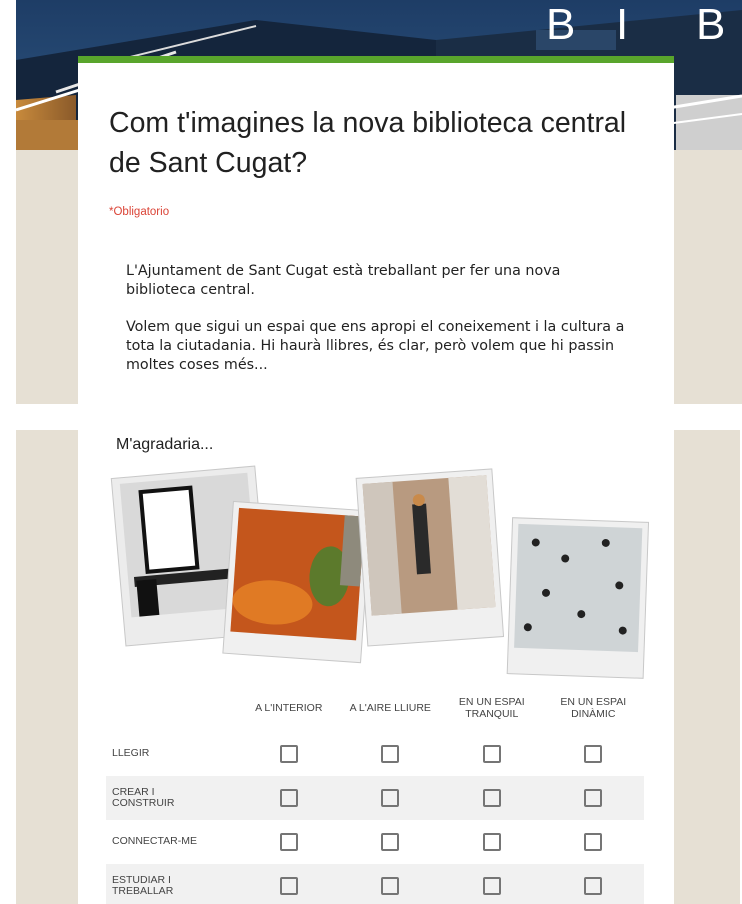 The width and height of the screenshot is (742, 904). What do you see at coordinates (297, 582) in the screenshot?
I see `autumn-leaves-photo` at bounding box center [297, 582].